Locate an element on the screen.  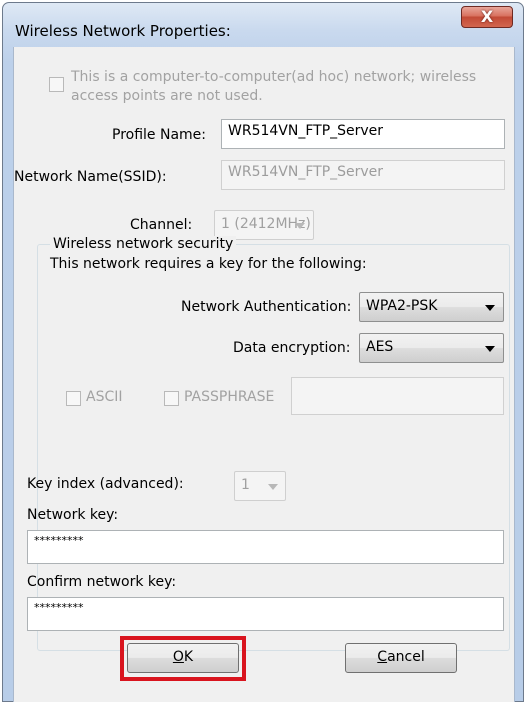
key-index-label: Key index (advanced): is located at coordinates (105, 484).